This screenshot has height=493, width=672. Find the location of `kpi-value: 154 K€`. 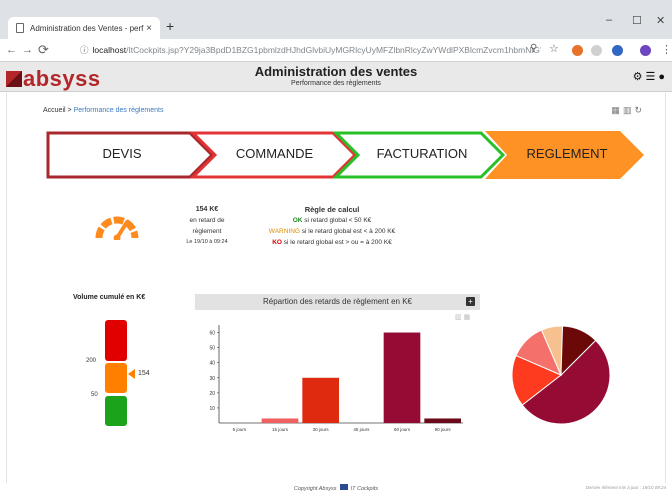

kpi-value: 154 K€ is located at coordinates (207, 209).